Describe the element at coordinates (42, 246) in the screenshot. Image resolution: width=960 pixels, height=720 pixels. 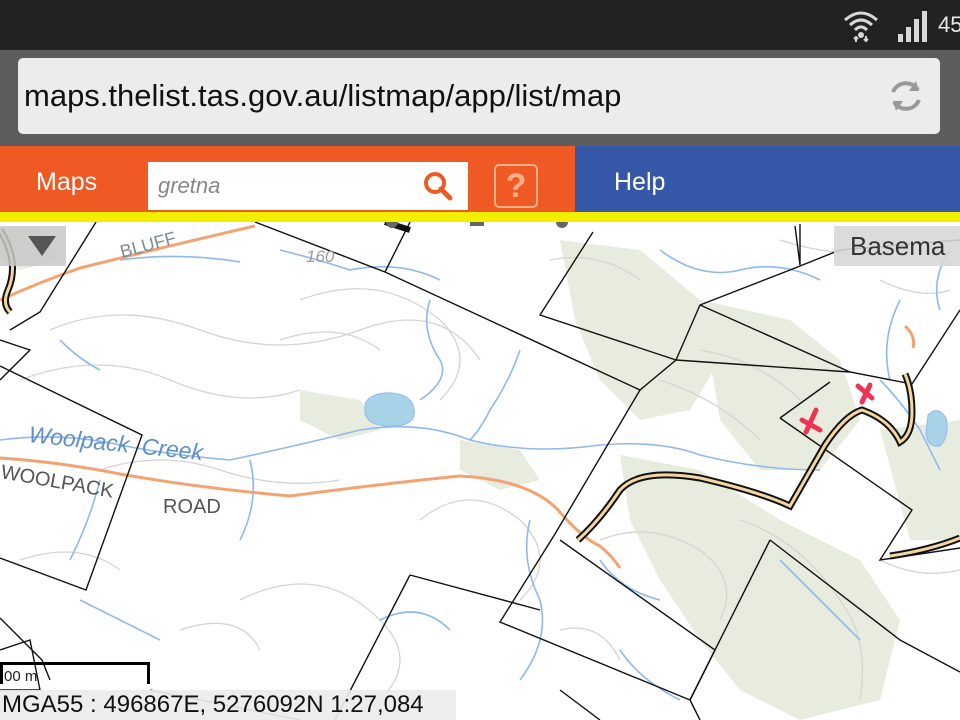
I see `triangle-down-icon` at that location.